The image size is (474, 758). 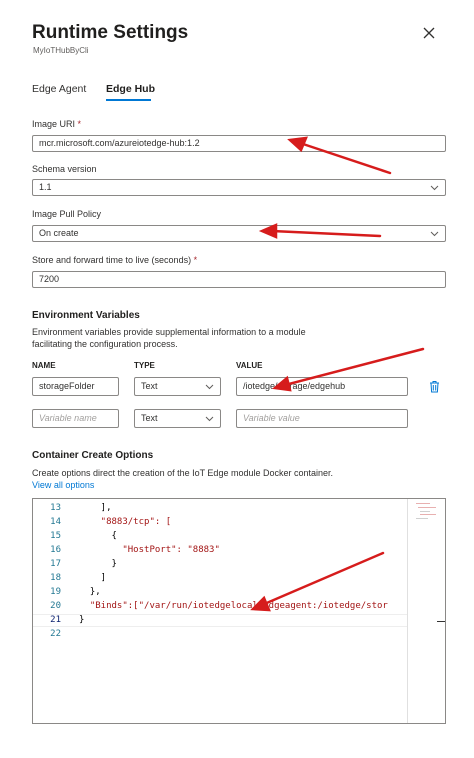 I want to click on store-forward-label-text: Store and forward time to live (seconds), so click(x=112, y=260).